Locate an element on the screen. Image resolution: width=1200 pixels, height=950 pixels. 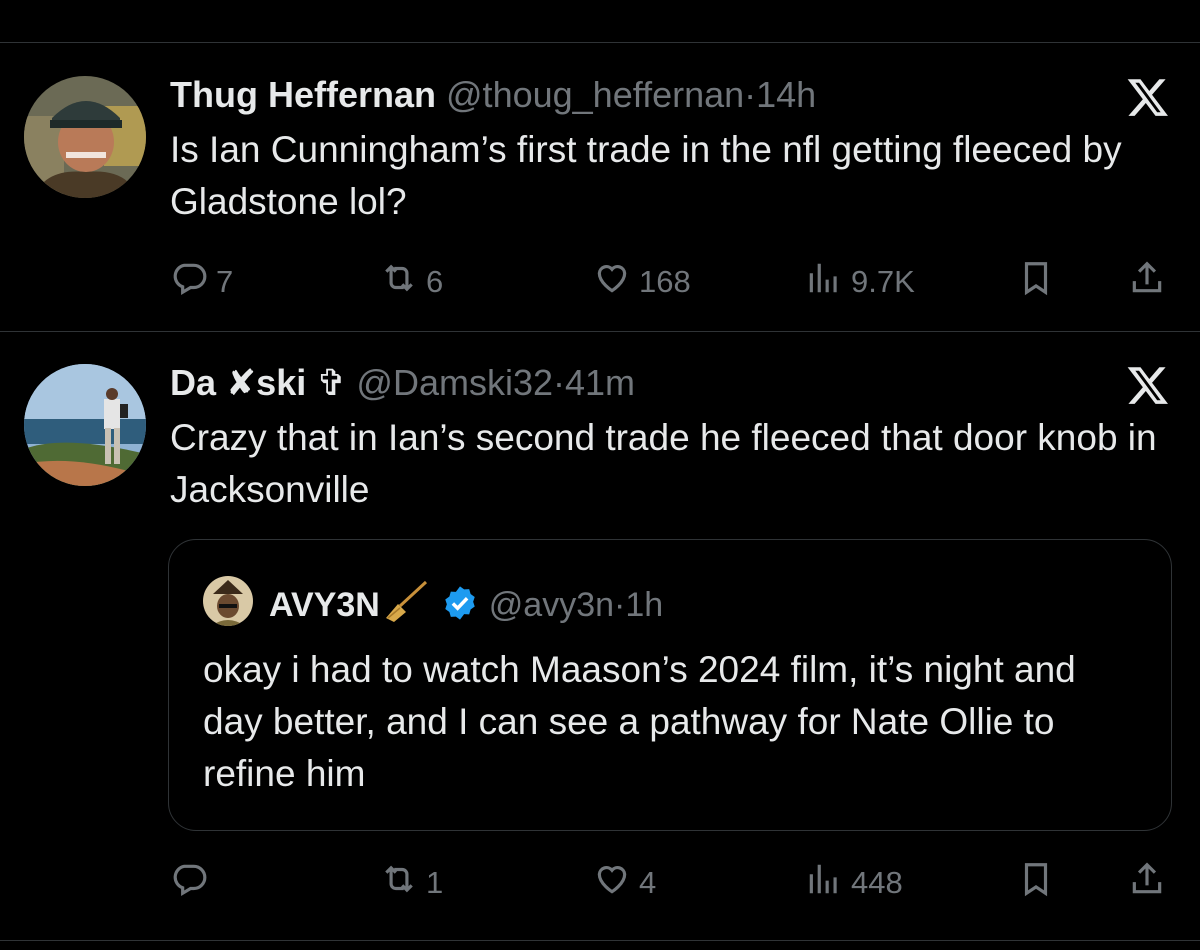
like-button: 168 is located at coordinates (642, 282).